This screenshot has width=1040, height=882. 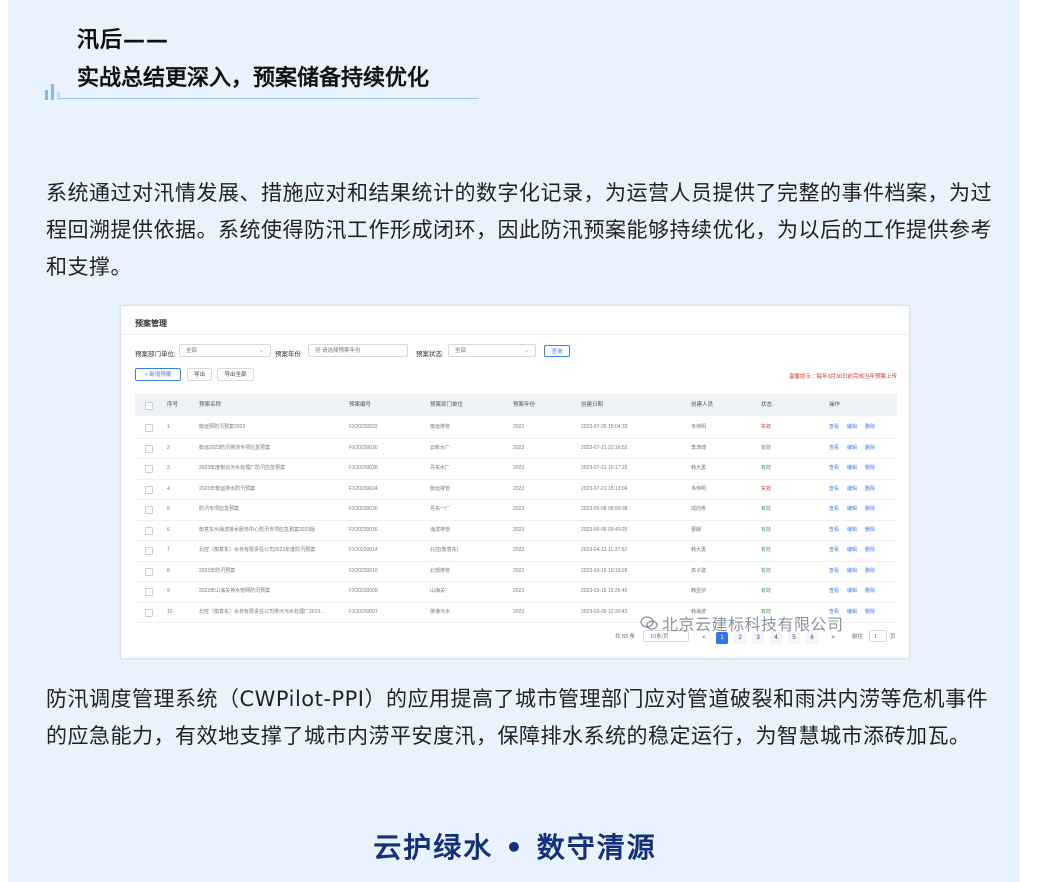 I want to click on goto-page-input: 1, so click(x=878, y=636).